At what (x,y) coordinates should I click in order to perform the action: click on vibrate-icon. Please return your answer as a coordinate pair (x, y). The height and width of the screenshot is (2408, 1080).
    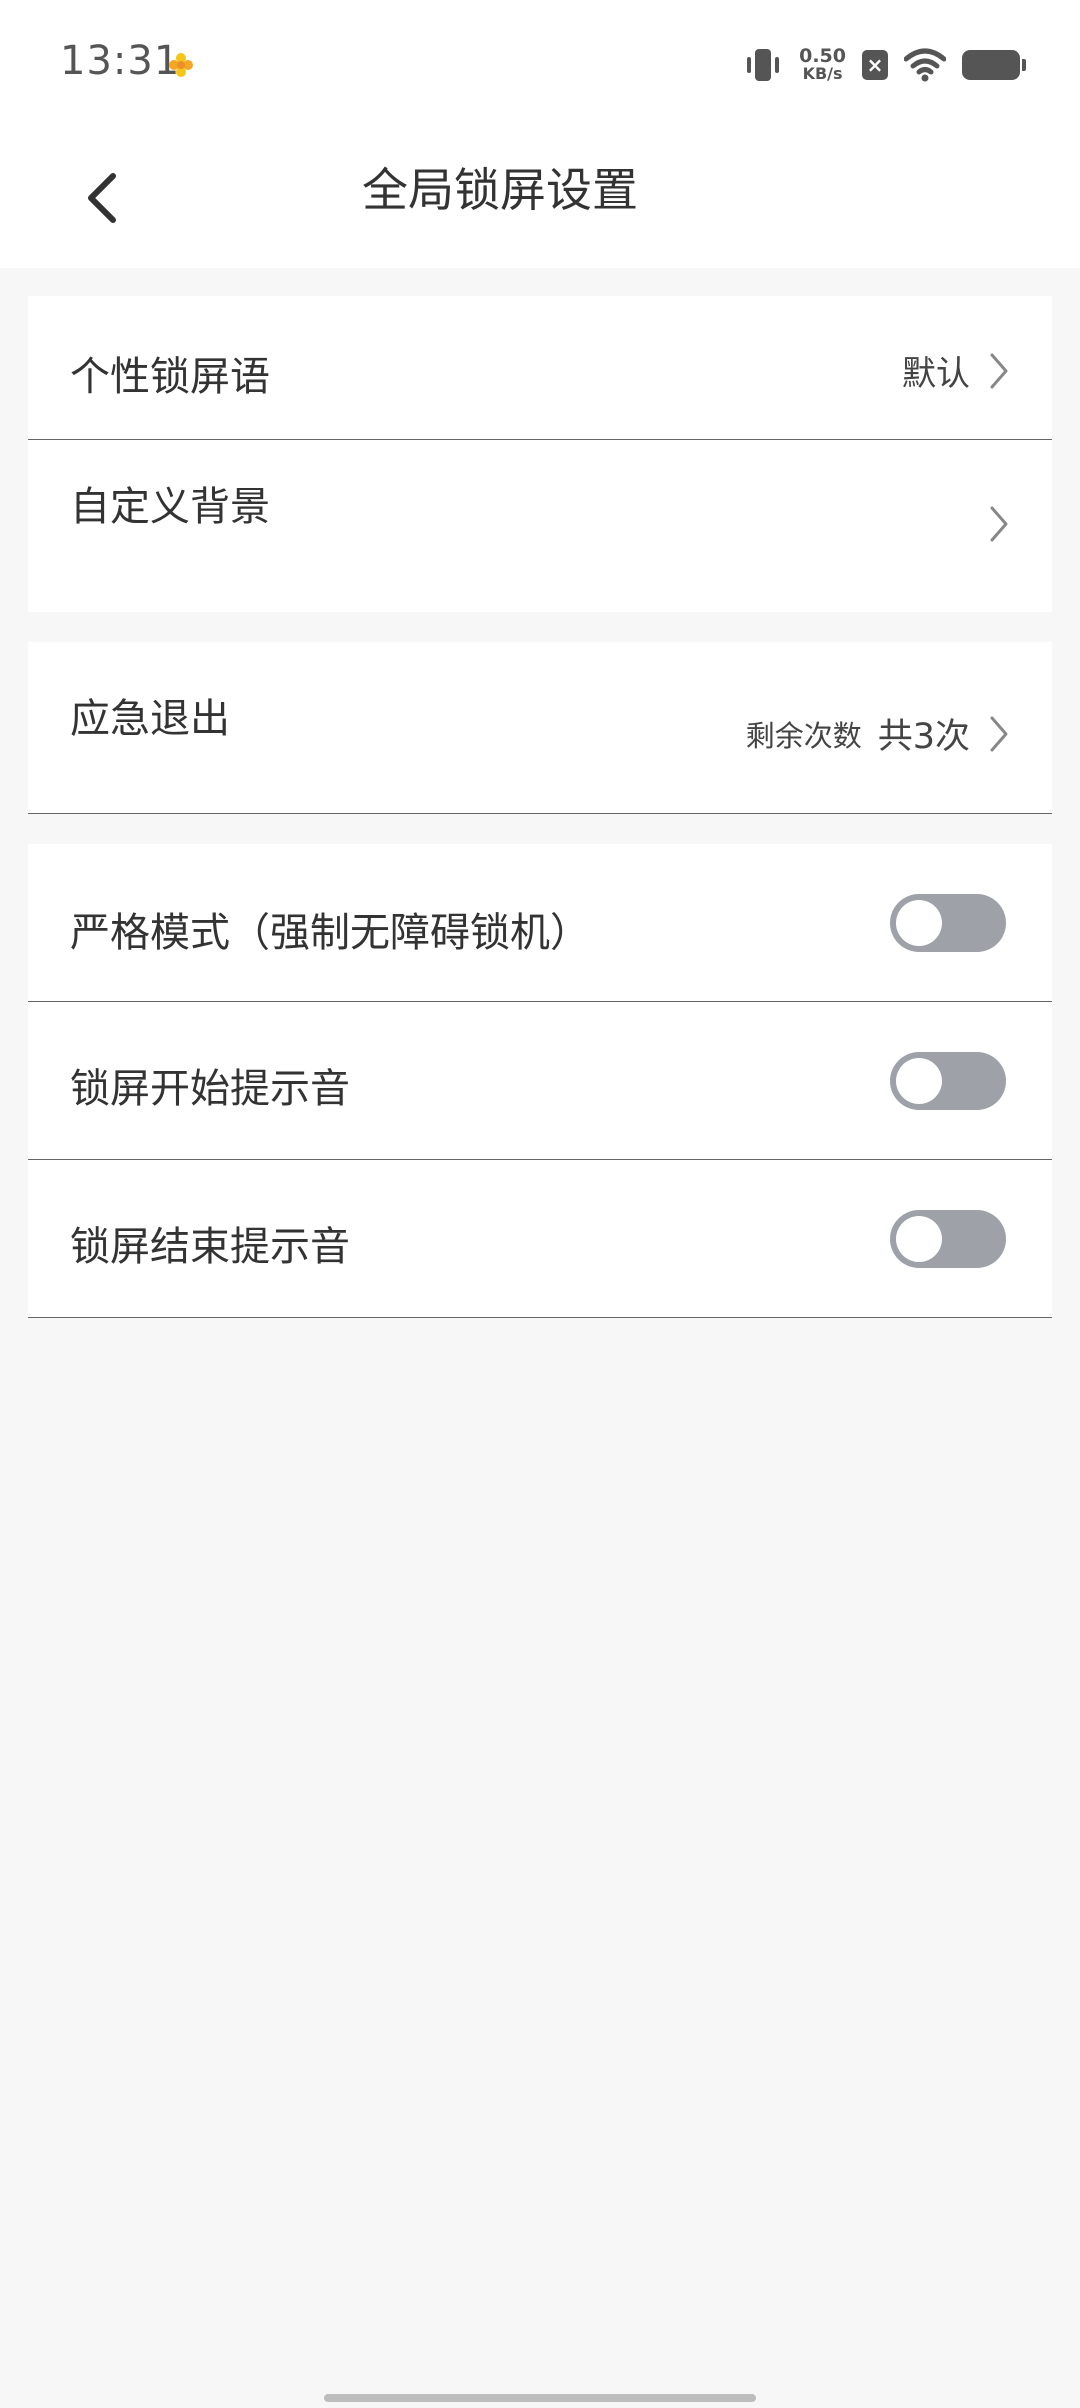
    Looking at the image, I should click on (763, 65).